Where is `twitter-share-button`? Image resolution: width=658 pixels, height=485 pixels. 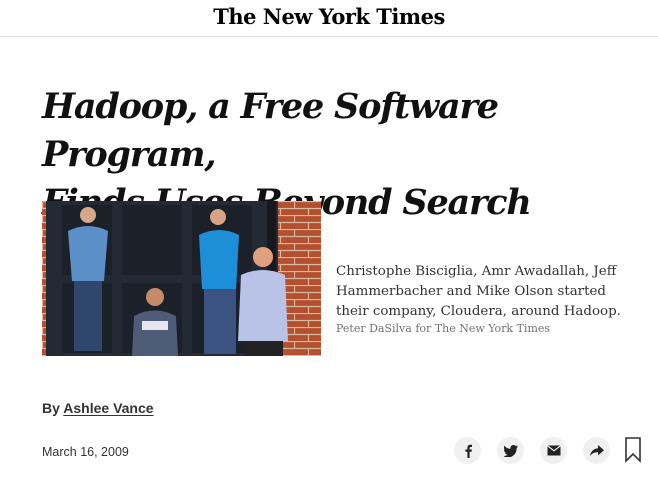 twitter-share-button is located at coordinates (510, 450).